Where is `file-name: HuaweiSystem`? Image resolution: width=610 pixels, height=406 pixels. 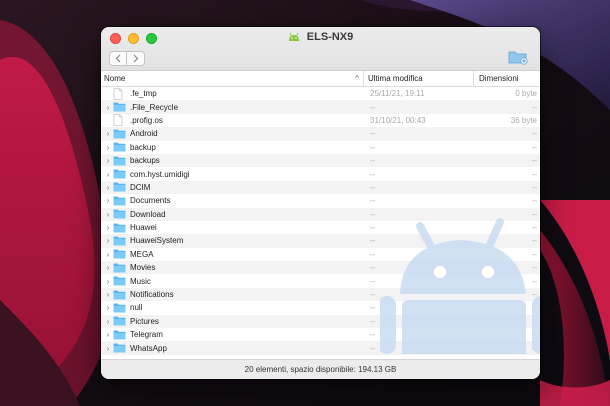 file-name: HuaweiSystem is located at coordinates (157, 241).